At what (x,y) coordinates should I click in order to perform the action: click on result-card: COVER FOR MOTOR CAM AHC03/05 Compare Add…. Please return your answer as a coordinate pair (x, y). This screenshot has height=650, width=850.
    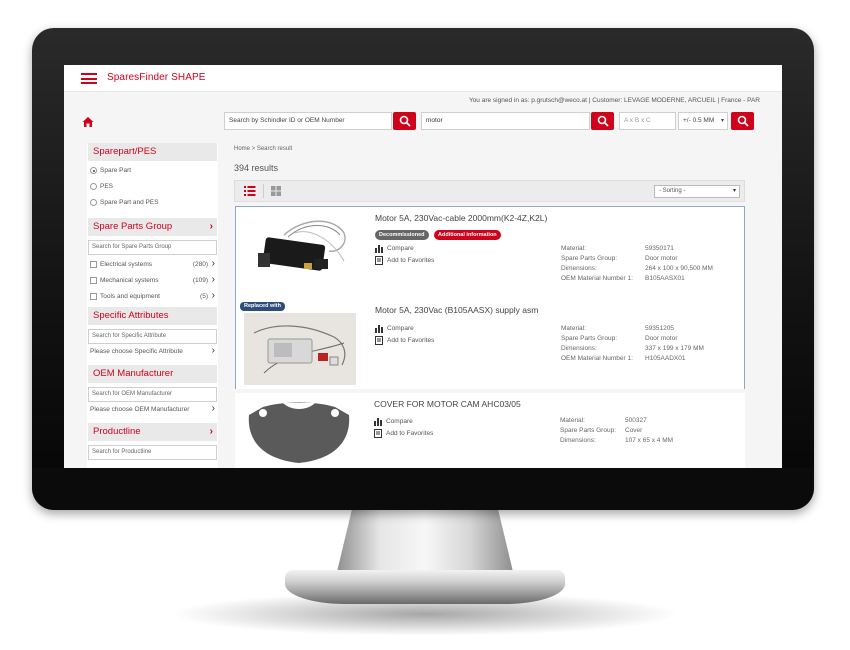
    Looking at the image, I should click on (490, 430).